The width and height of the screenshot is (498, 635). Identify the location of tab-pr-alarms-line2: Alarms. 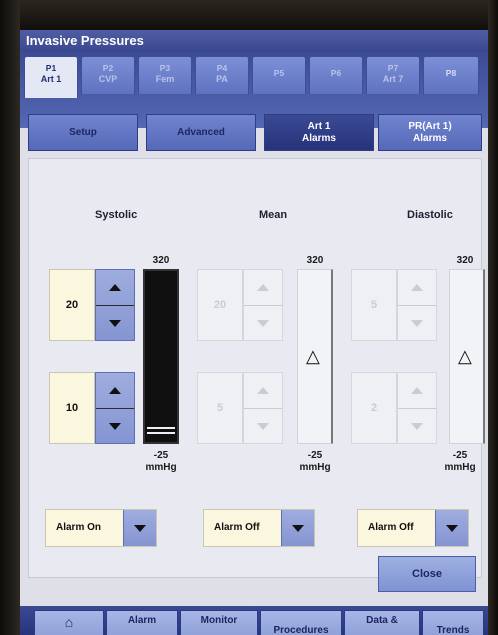
(430, 138).